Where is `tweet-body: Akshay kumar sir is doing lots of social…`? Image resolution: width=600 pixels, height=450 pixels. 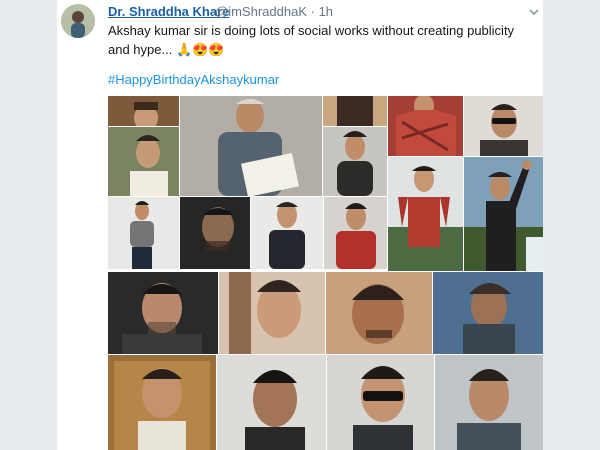
tweet-body: Akshay kumar sir is doing lots of social… is located at coordinates (311, 40).